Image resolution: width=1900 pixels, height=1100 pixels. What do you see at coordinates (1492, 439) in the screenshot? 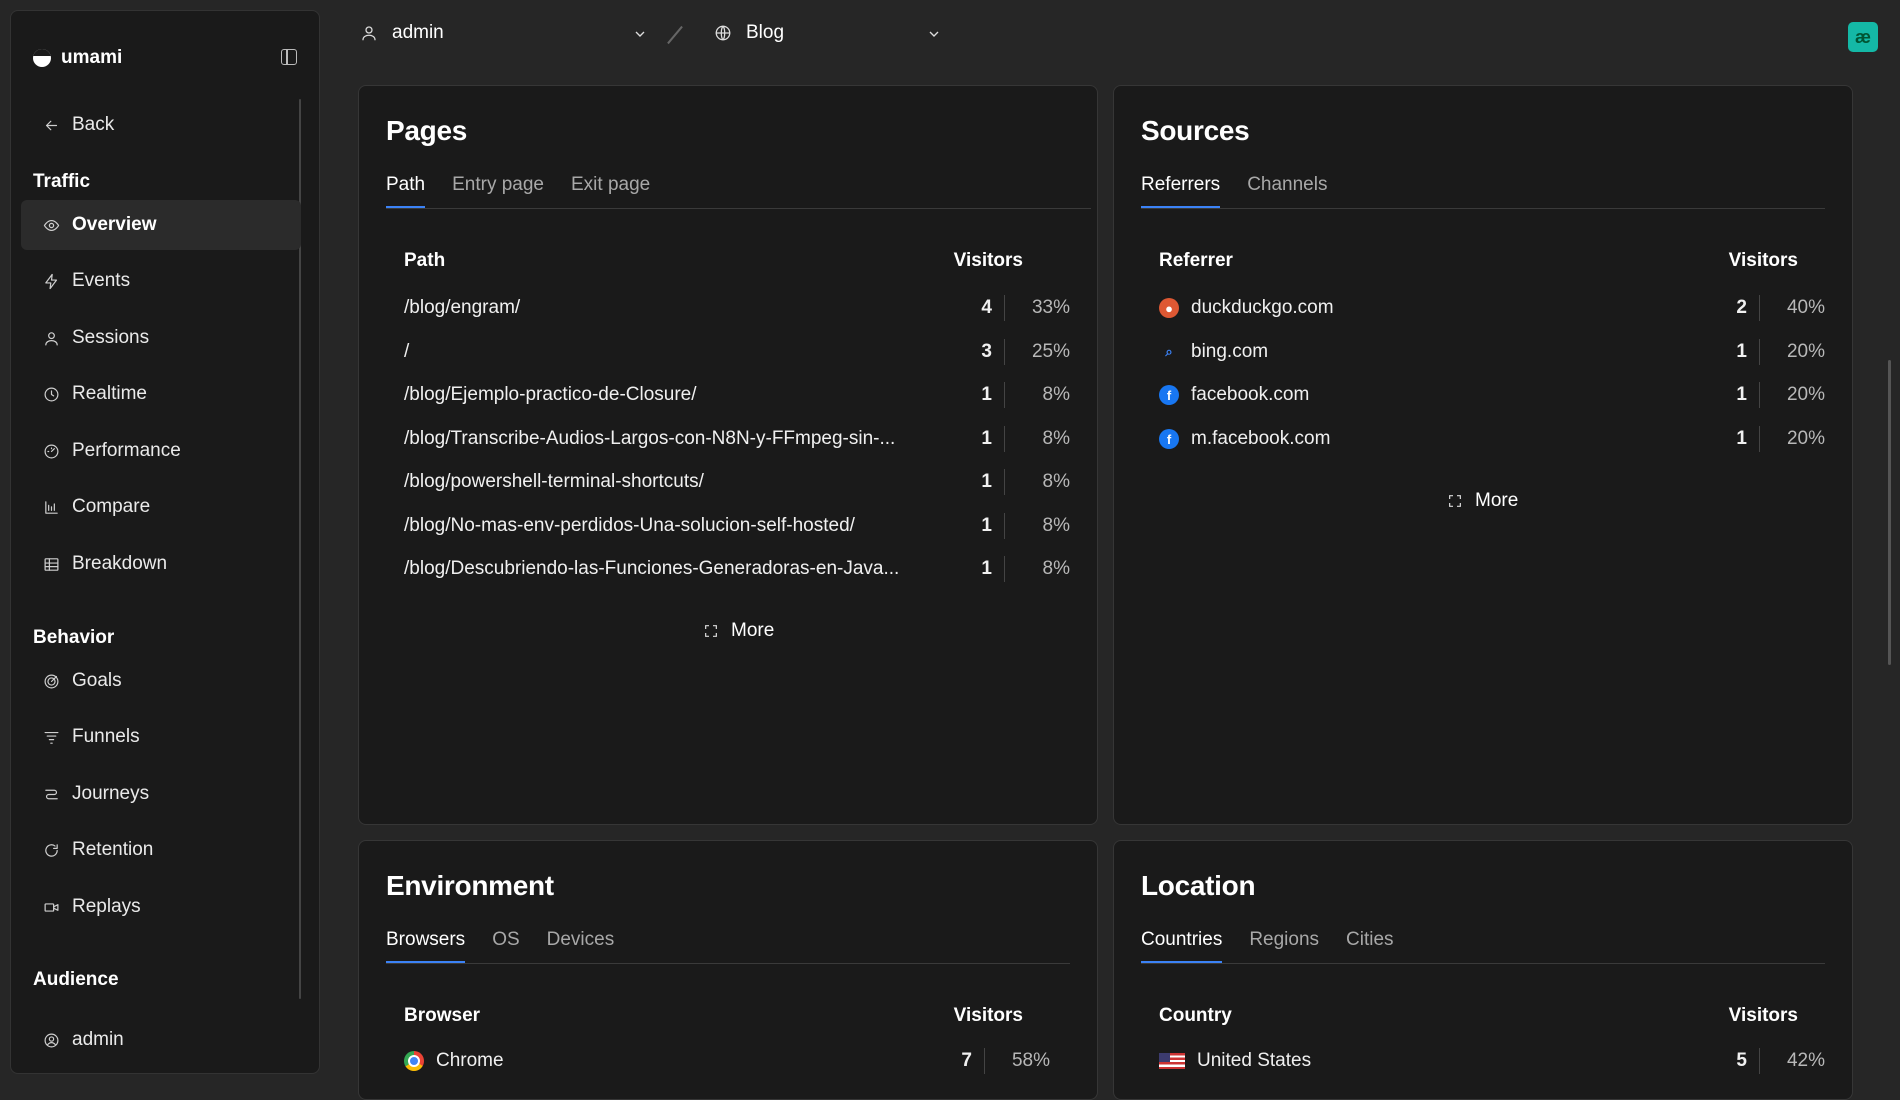
I see `table-row: f m.facebook.com 1 20%` at bounding box center [1492, 439].